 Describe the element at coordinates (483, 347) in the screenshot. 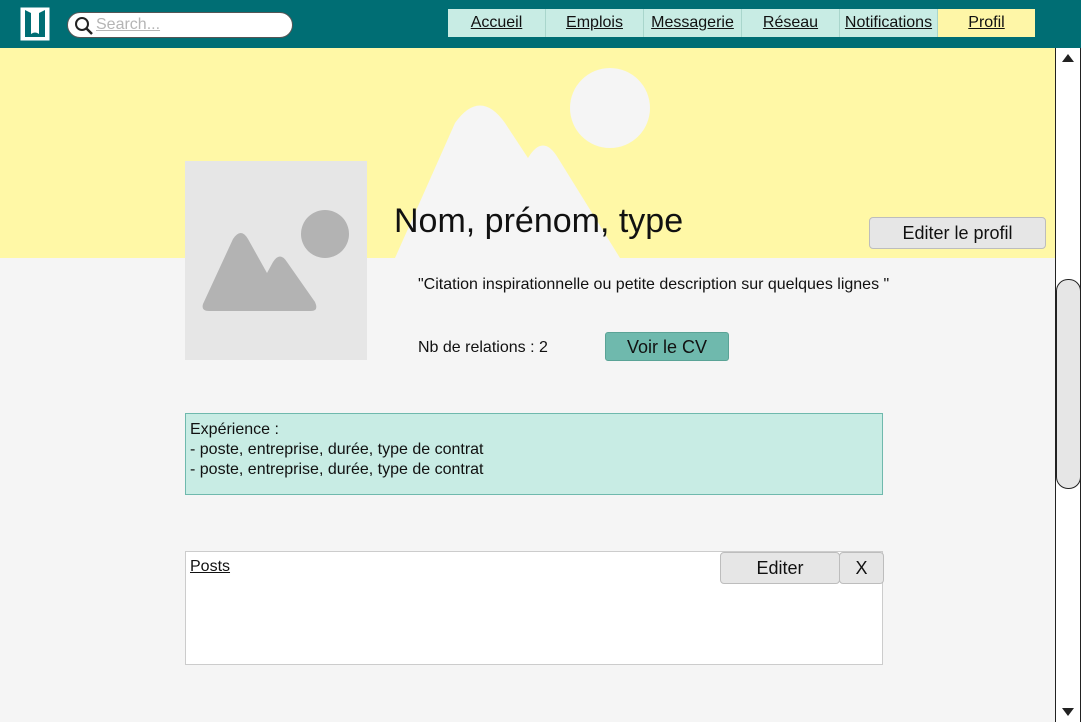

I see `relations-count: Nb de relations : 2` at that location.